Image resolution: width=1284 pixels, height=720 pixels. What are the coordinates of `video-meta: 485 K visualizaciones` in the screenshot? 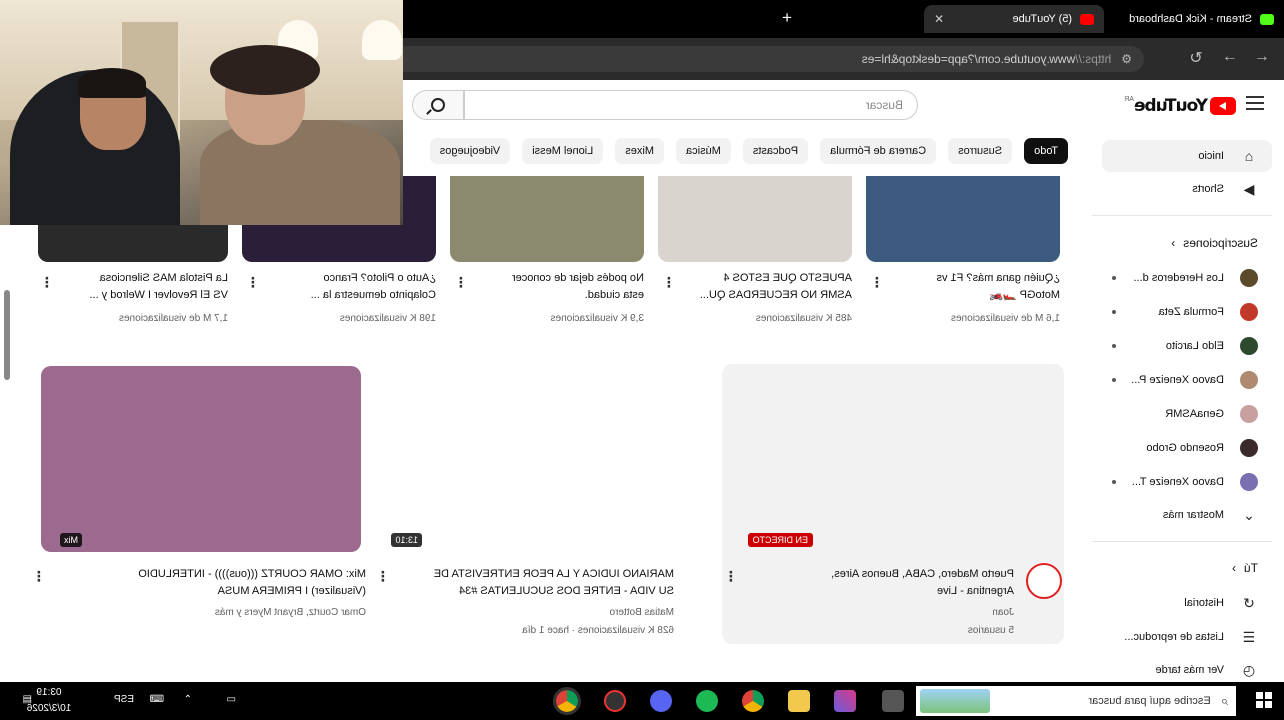 It's located at (803, 318).